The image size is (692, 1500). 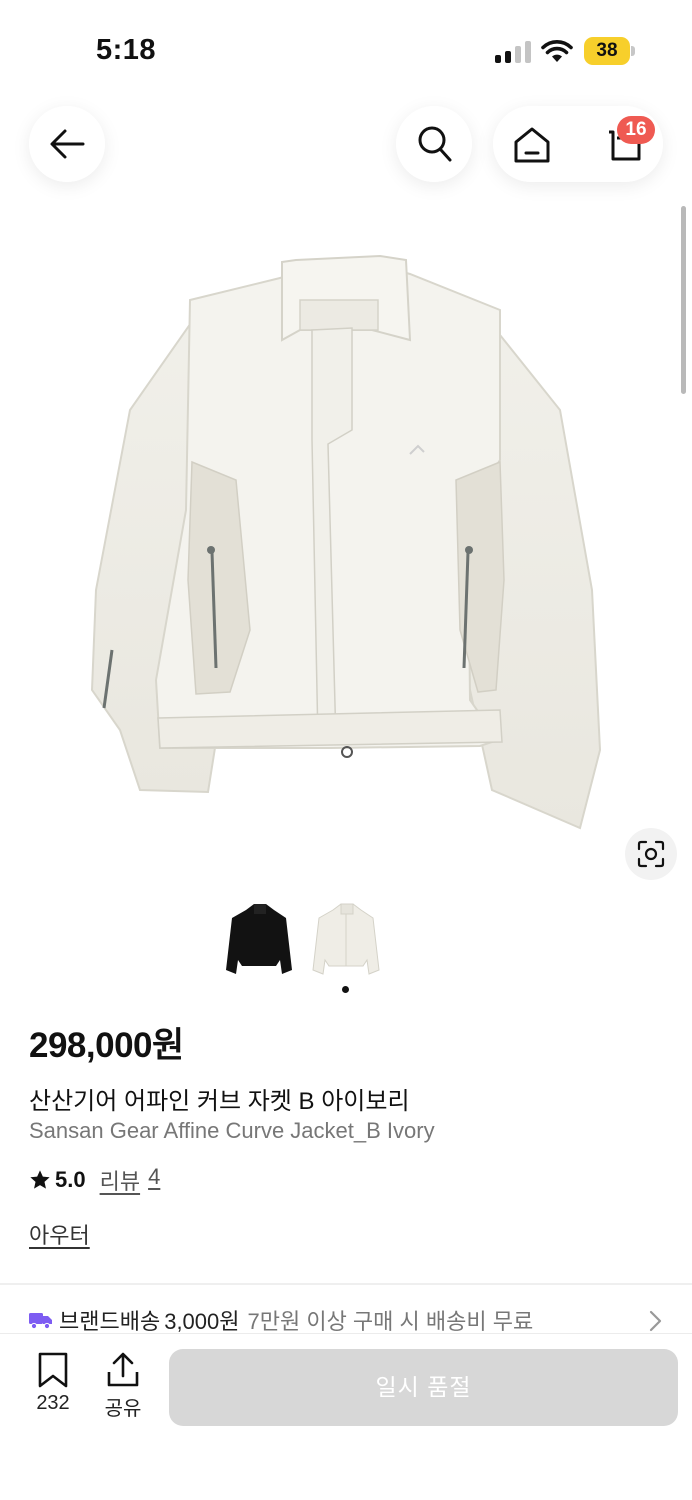 What do you see at coordinates (557, 51) in the screenshot?
I see `wifi-icon` at bounding box center [557, 51].